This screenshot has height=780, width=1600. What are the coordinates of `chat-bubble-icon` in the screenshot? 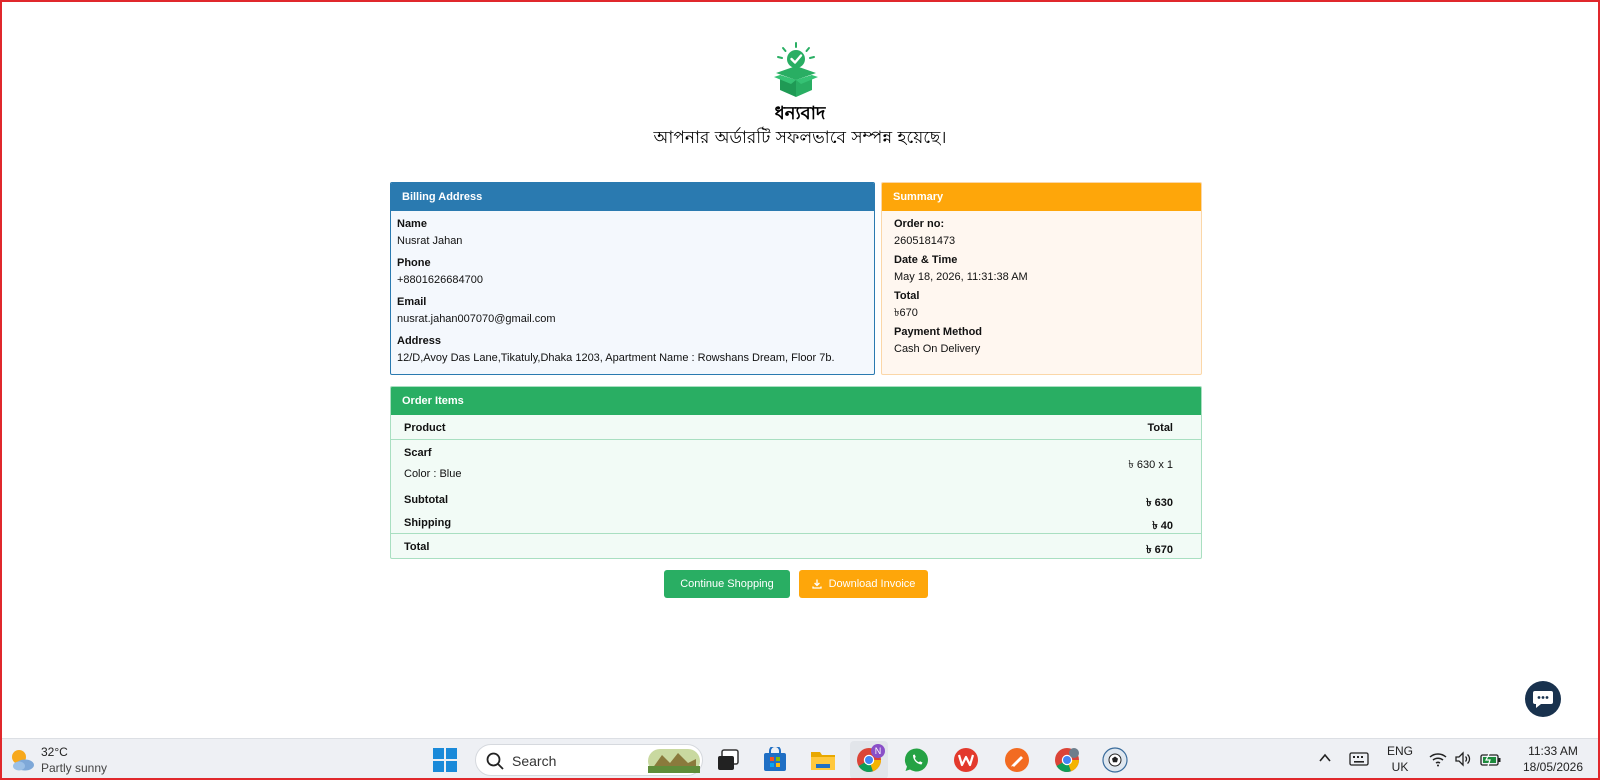 It's located at (1543, 699).